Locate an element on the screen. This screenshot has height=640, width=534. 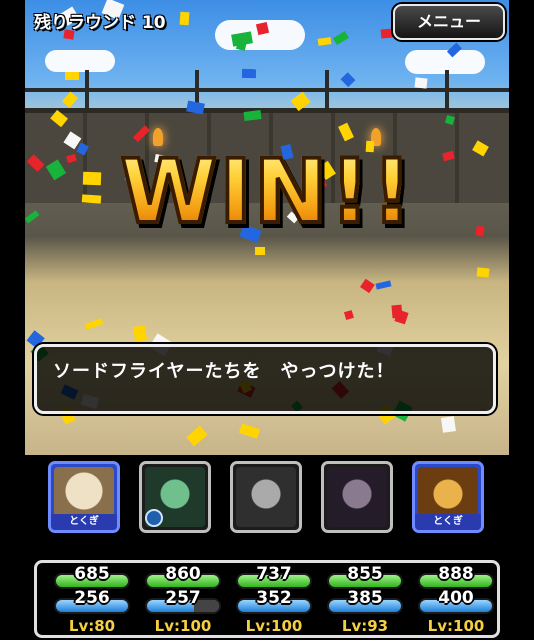
battle-message-box: ソードフライヤーたちを やっつけた！ is located at coordinates (265, 379).